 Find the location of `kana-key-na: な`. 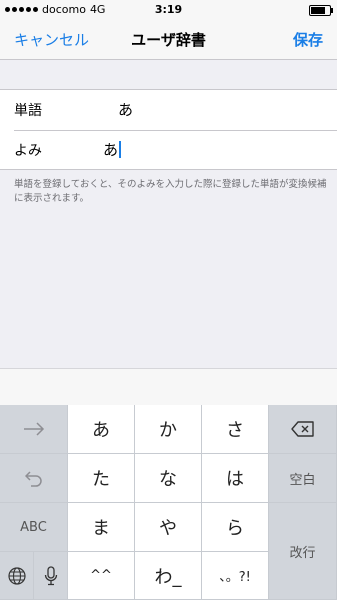

kana-key-na: な is located at coordinates (168, 478).